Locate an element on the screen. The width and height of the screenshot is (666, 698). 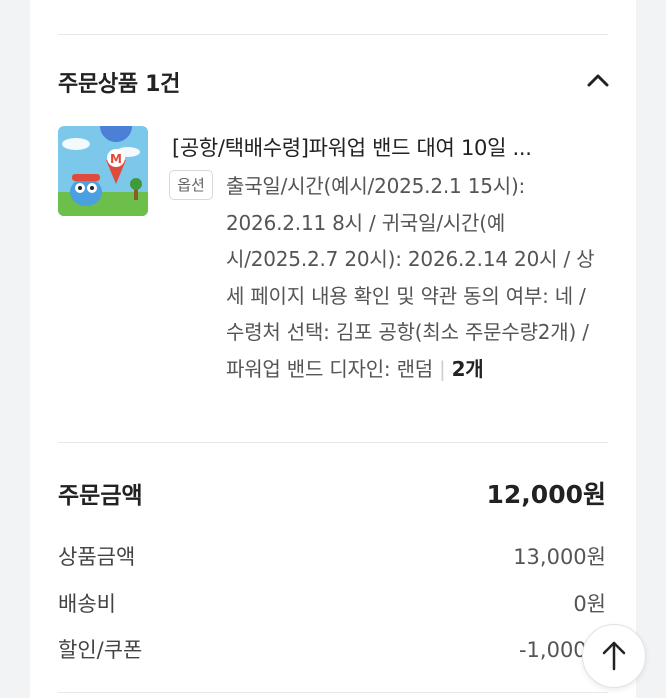
shipping-fee-value: 0원 is located at coordinates (589, 604).